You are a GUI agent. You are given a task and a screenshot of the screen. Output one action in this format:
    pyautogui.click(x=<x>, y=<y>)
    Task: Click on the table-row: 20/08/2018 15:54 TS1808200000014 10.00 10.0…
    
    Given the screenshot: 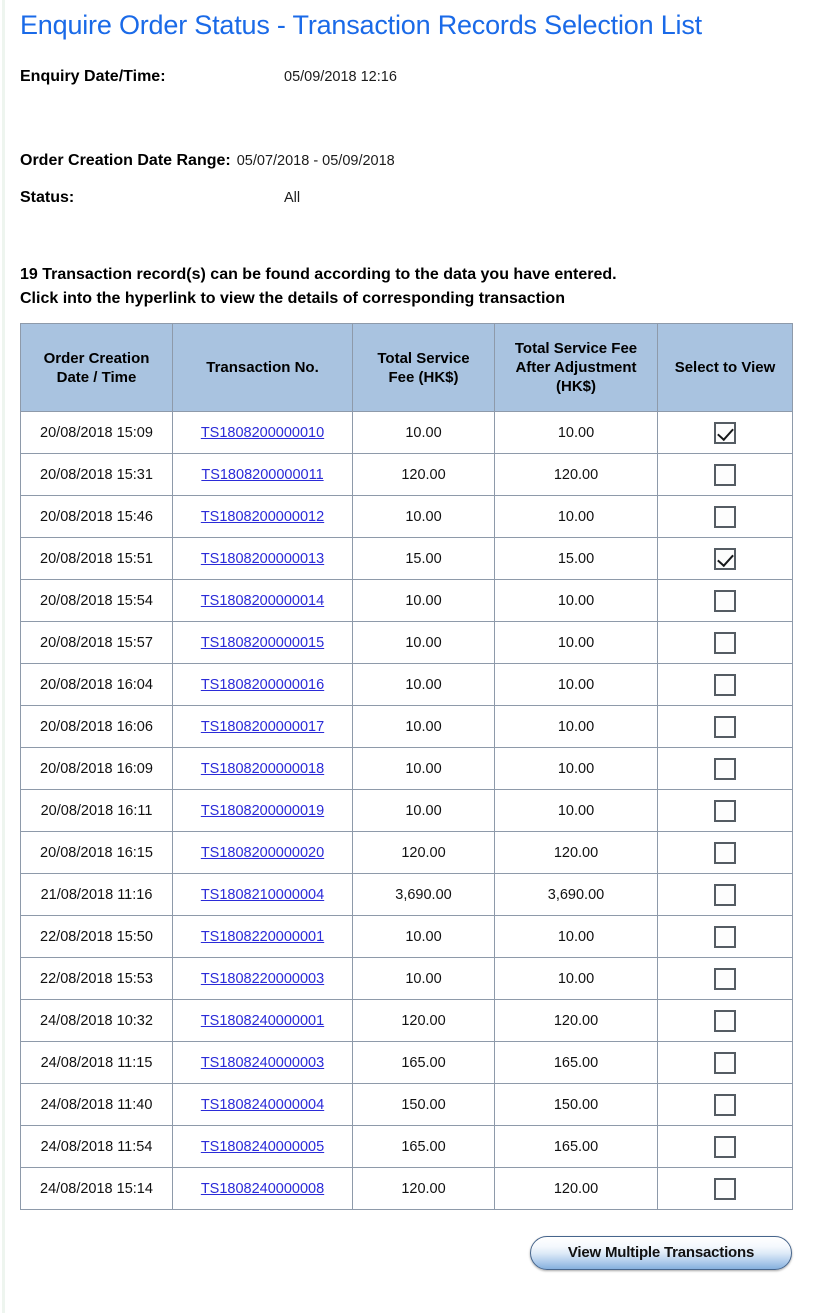 What is the action you would take?
    pyautogui.click(x=406, y=600)
    